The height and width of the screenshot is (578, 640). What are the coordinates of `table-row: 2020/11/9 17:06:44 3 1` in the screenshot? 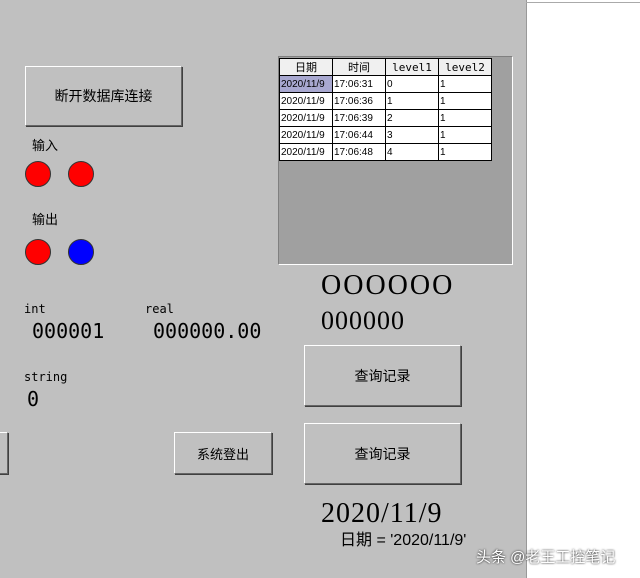 It's located at (385, 135).